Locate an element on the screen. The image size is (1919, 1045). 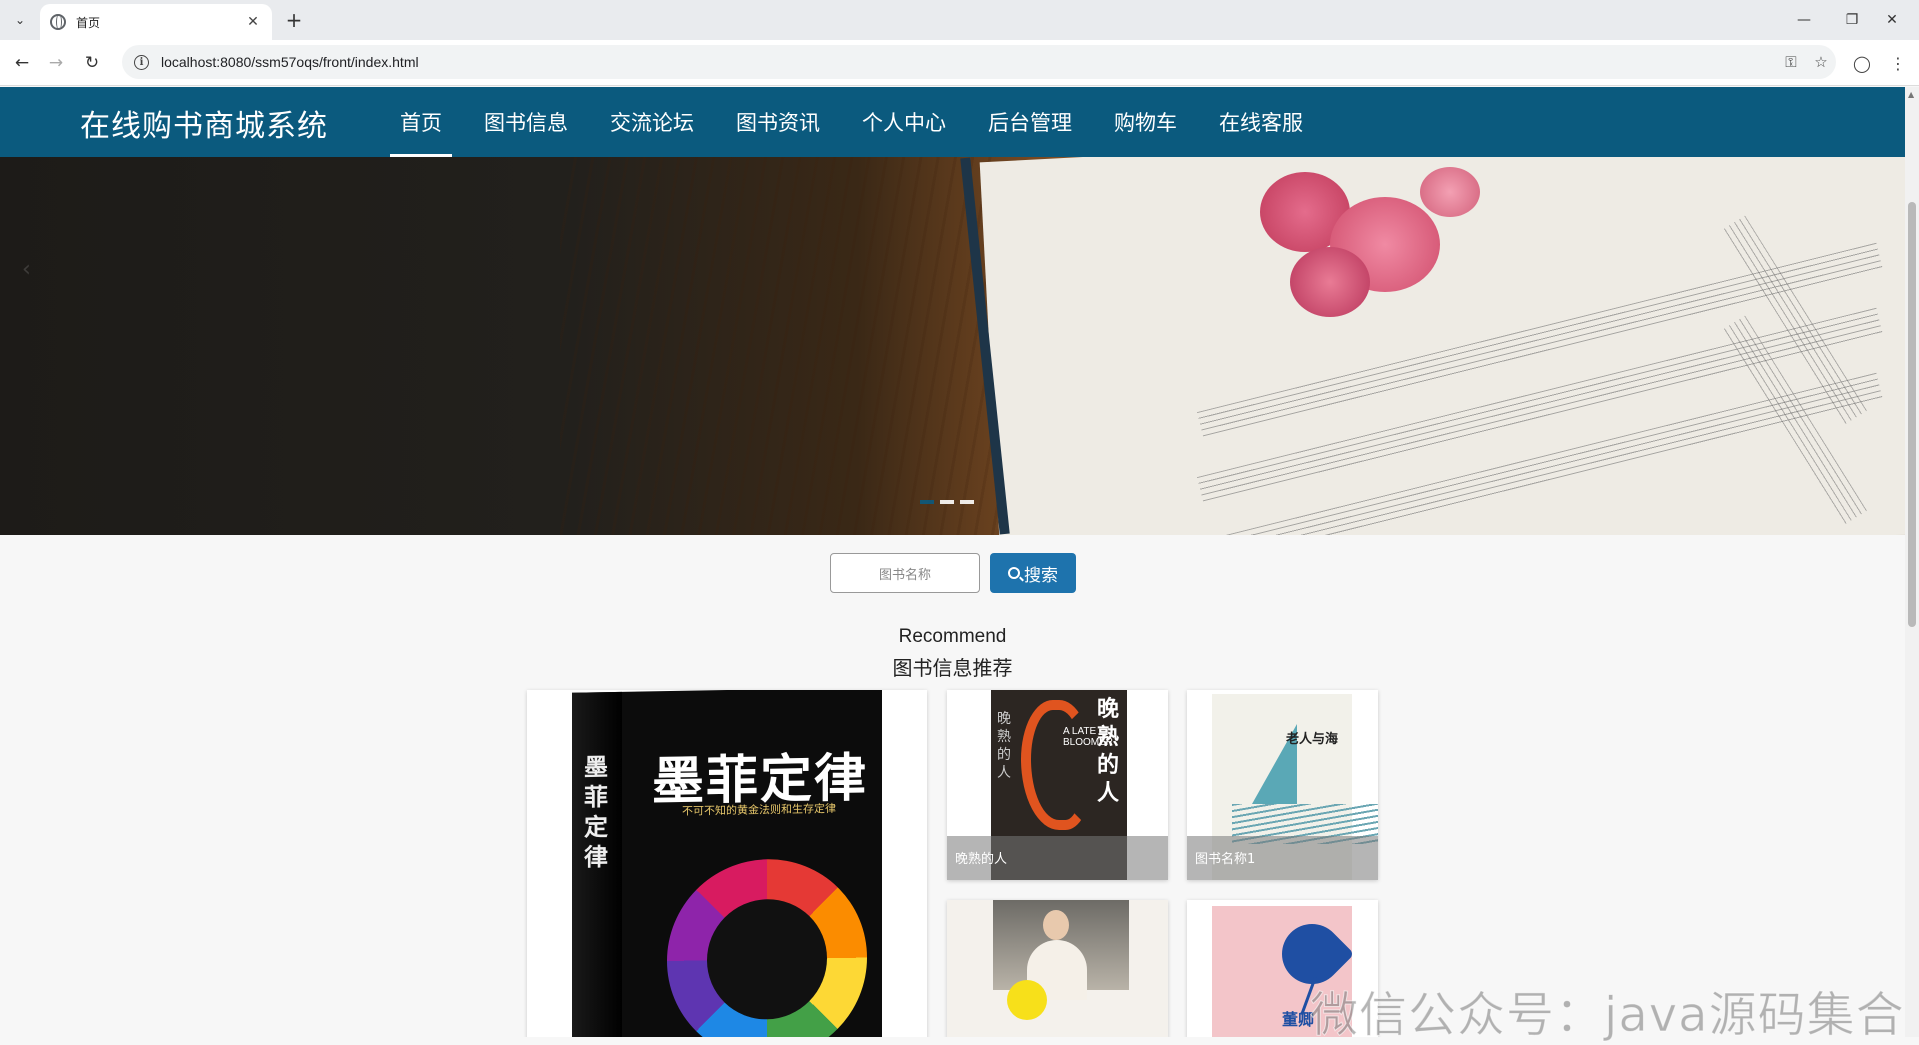
book-name: 图书名称1 is located at coordinates (1282, 858).